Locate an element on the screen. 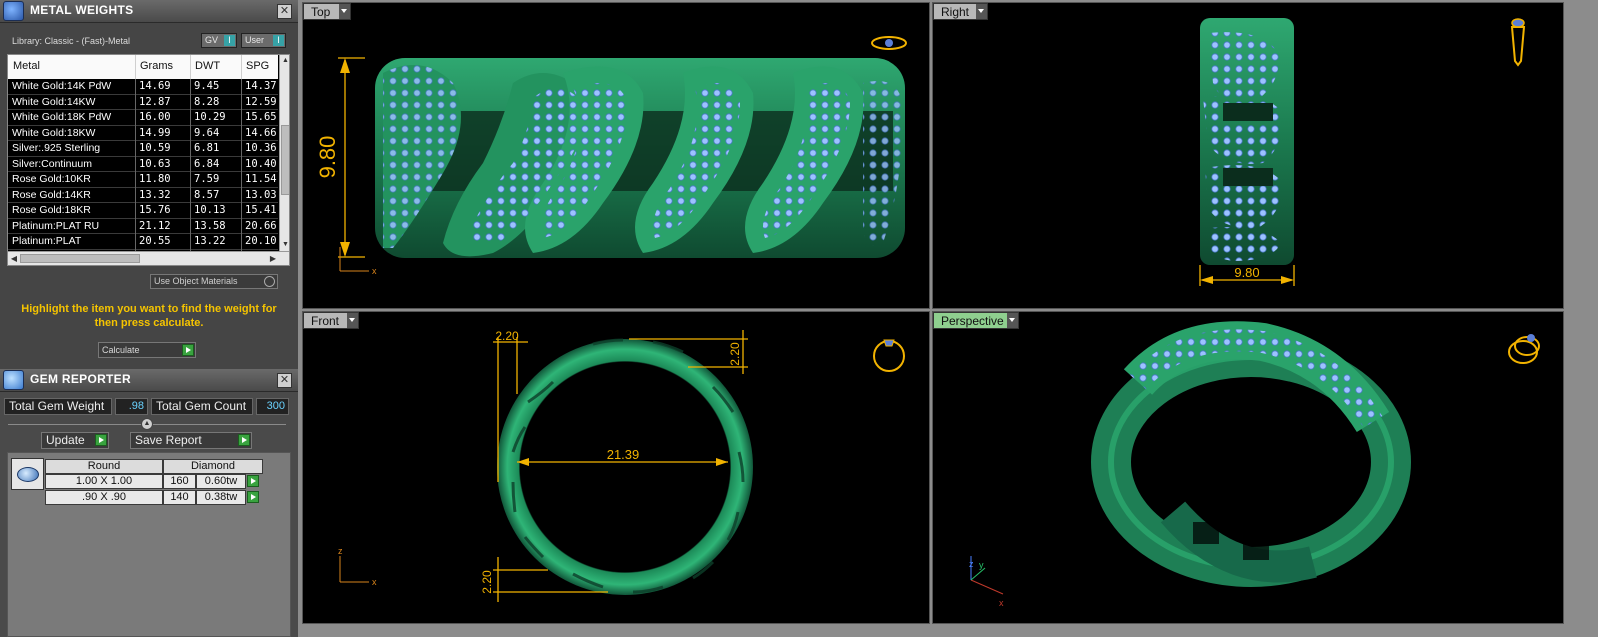 This screenshot has height=637, width=1598. cell-spg: 14.37 is located at coordinates (261, 86).